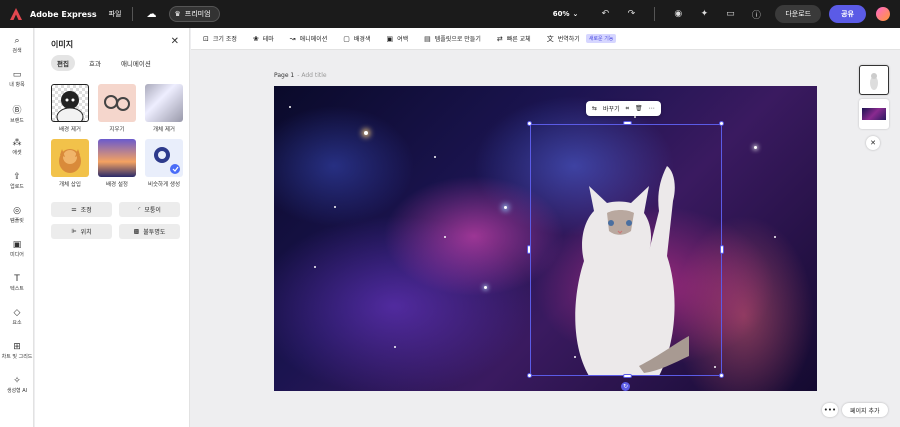 The width and height of the screenshot is (900, 427). Describe the element at coordinates (397, 39) in the screenshot. I see `margin-button: ▣ 여백` at that location.